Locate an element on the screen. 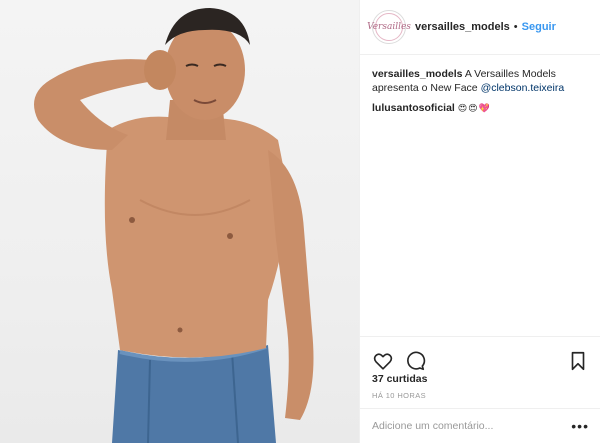 This screenshot has width=600, height=443. author-username: versailles_models is located at coordinates (462, 27).